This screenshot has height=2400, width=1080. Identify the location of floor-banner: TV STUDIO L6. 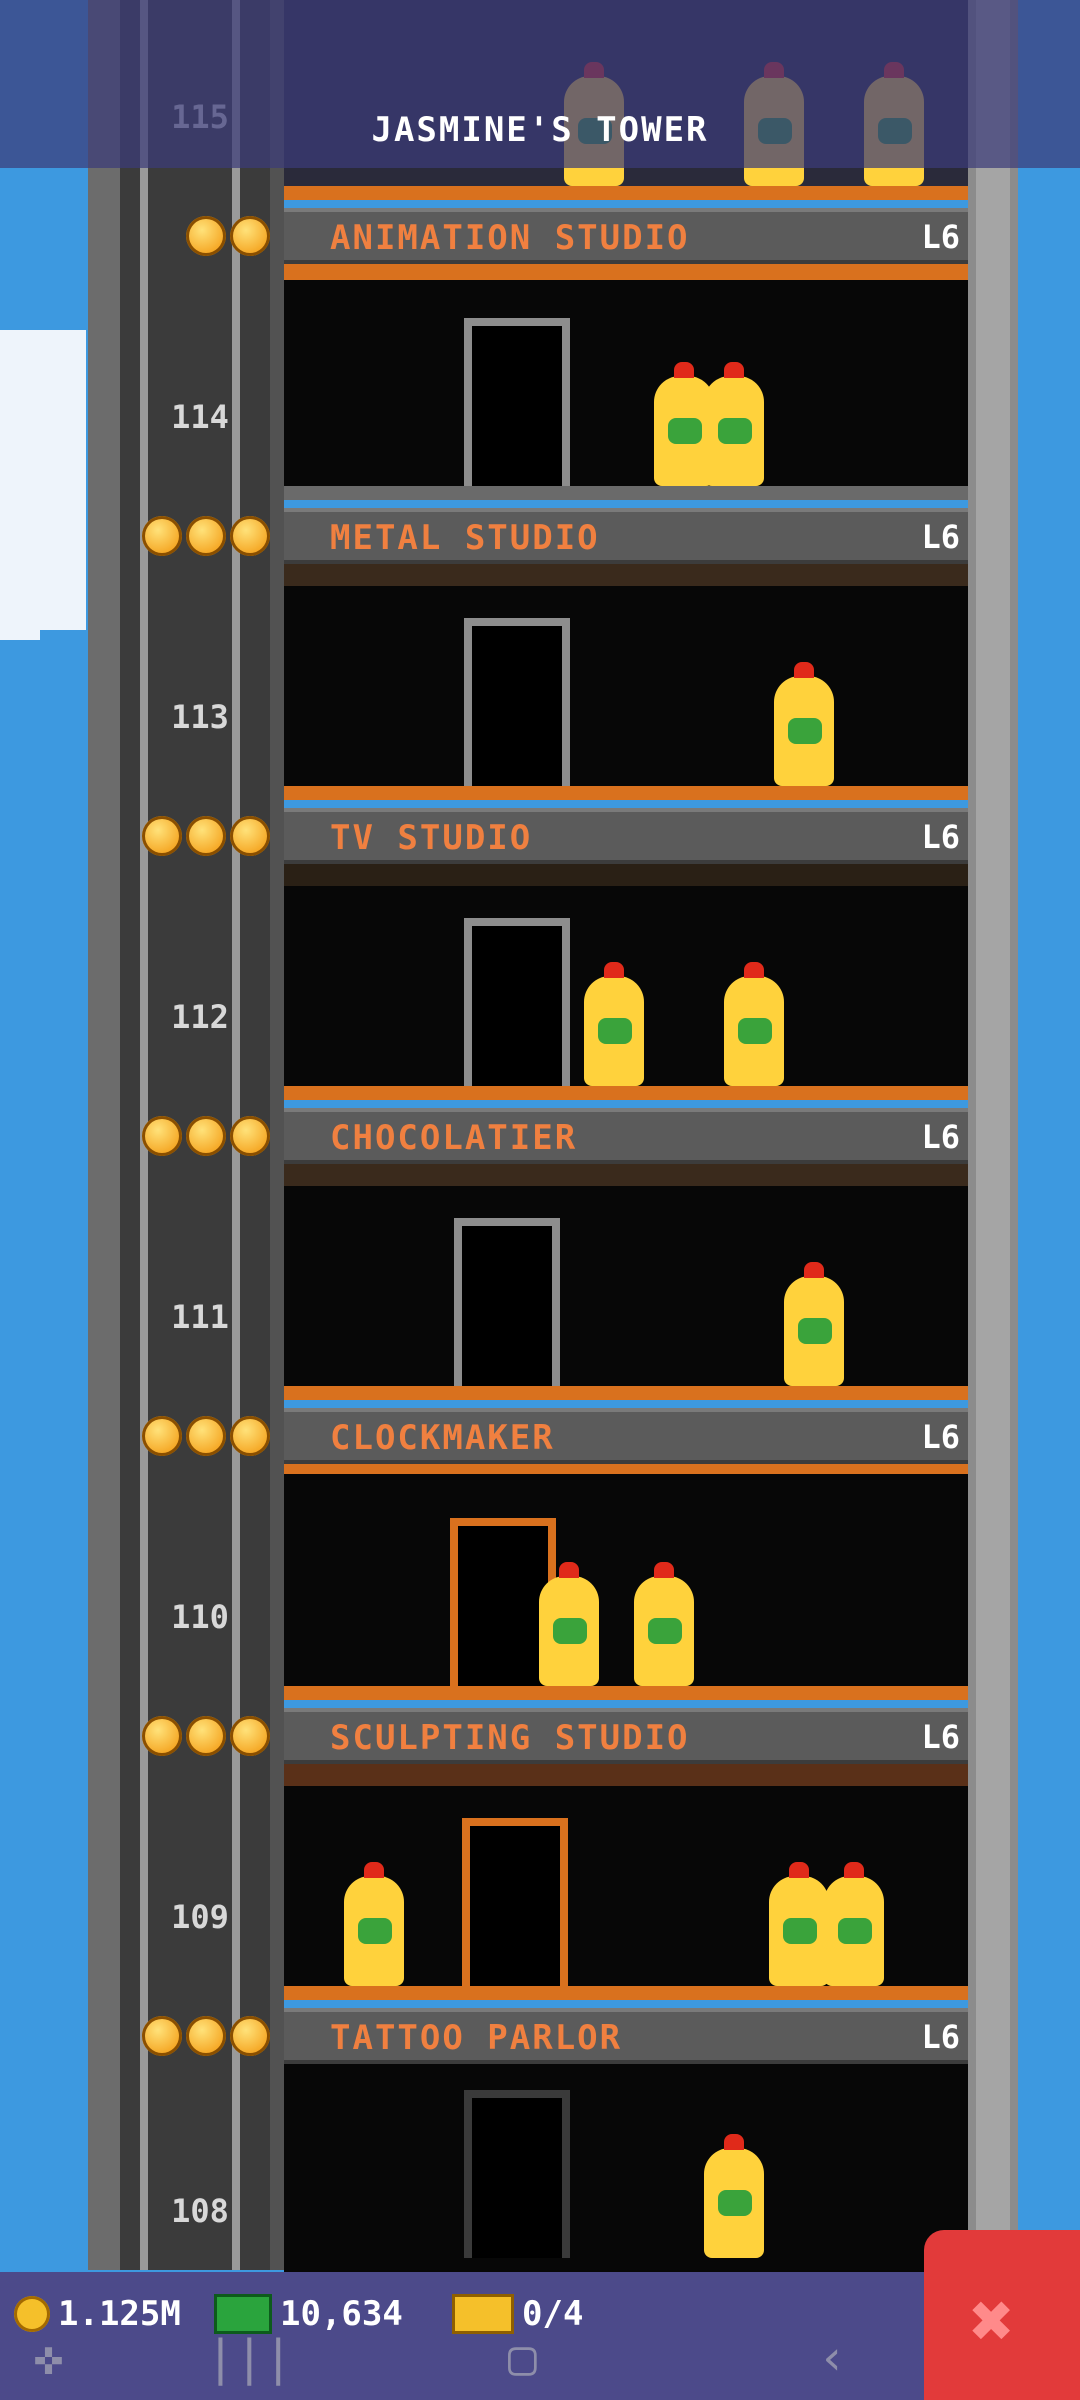
(626, 836).